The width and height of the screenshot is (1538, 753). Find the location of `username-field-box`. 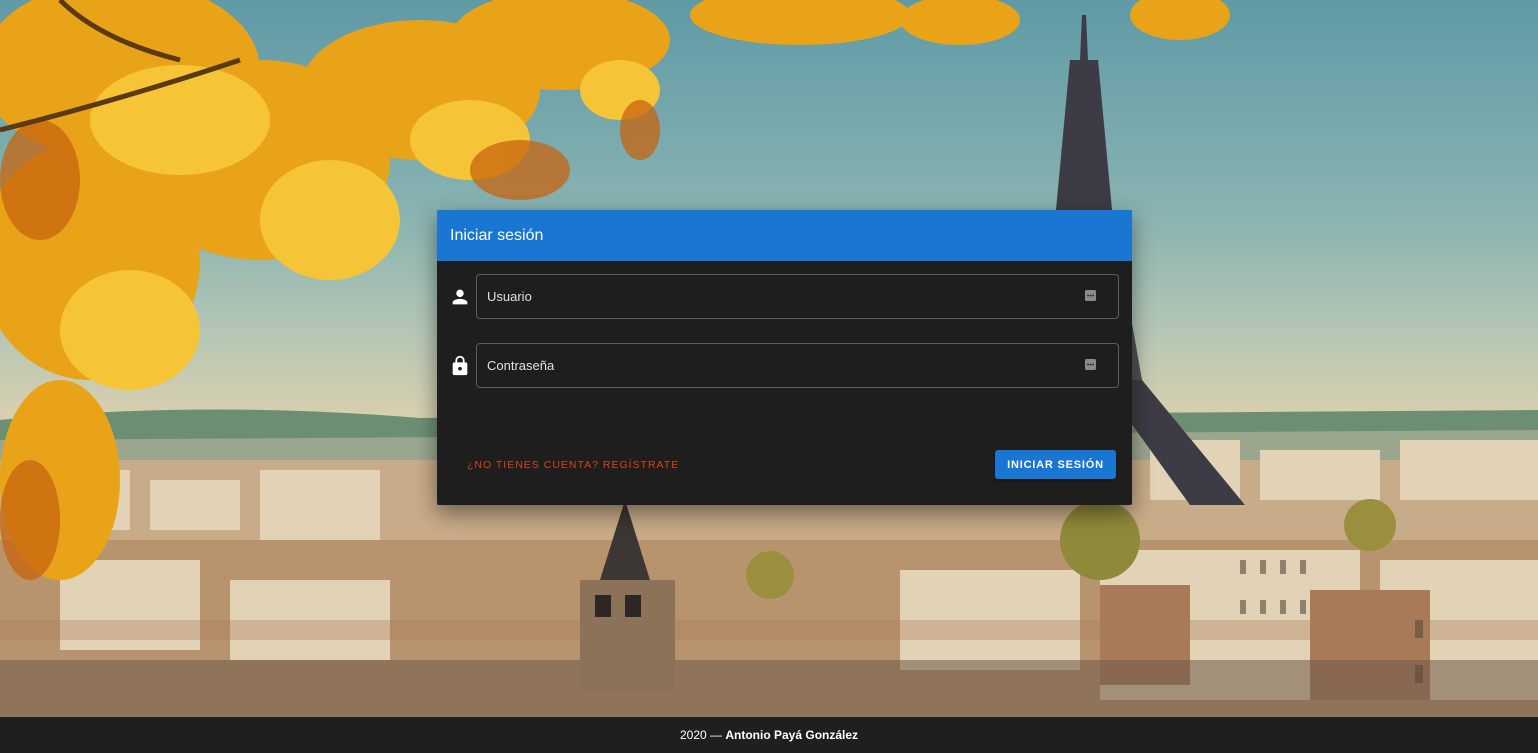

username-field-box is located at coordinates (797, 296).